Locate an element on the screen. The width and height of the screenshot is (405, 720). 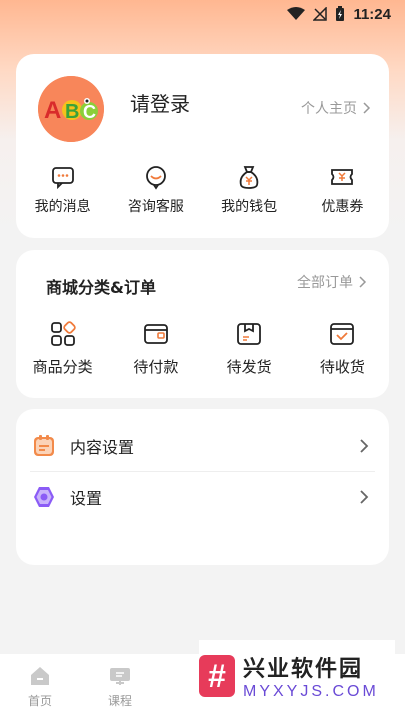
watermark-subtitle: MYXYJS.COM is located at coordinates (311, 691).